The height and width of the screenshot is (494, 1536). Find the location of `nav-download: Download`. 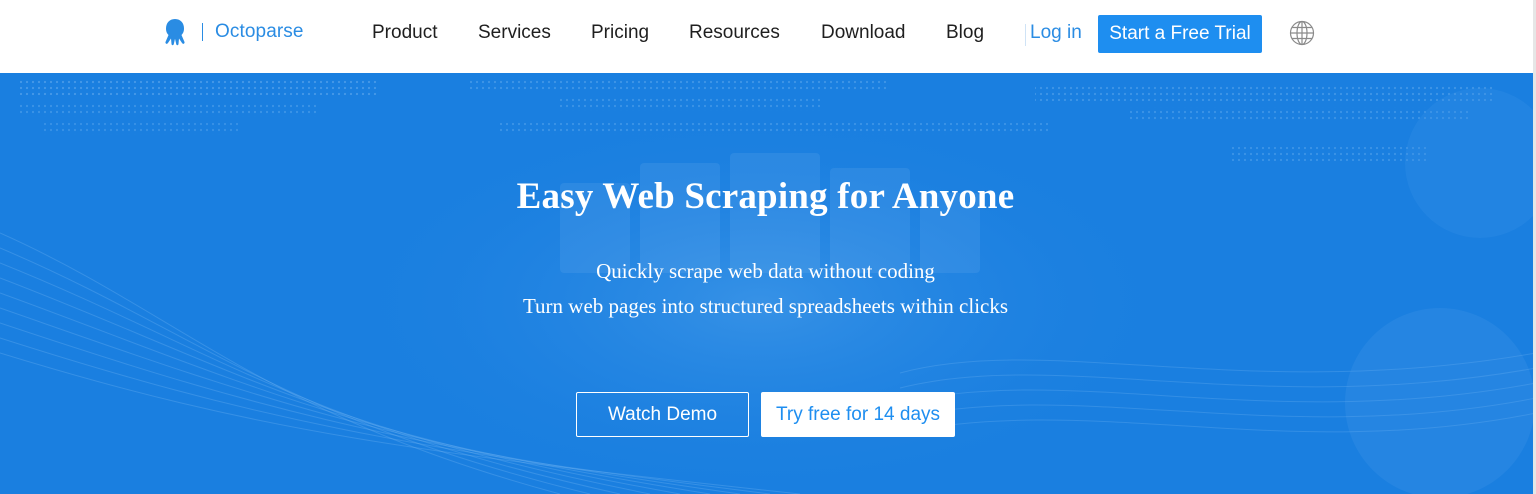

nav-download: Download is located at coordinates (863, 33).